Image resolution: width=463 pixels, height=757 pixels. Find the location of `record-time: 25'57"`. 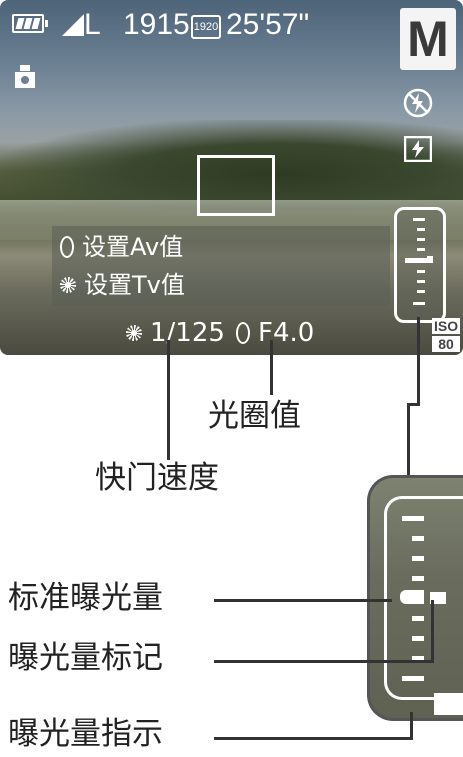

record-time: 25'57" is located at coordinates (268, 24).